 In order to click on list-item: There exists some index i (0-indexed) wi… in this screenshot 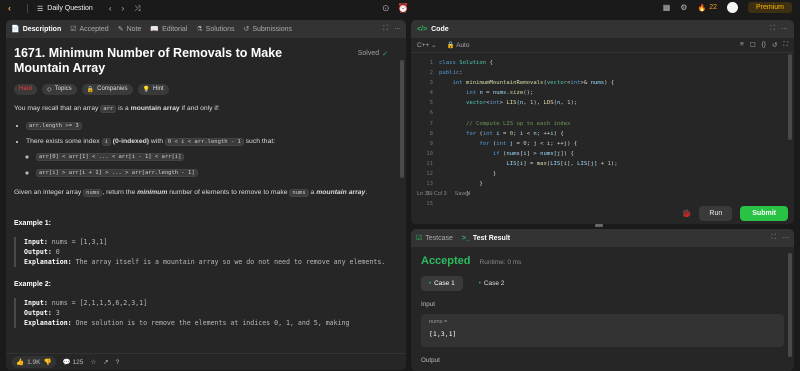, I will do `click(212, 157)`.